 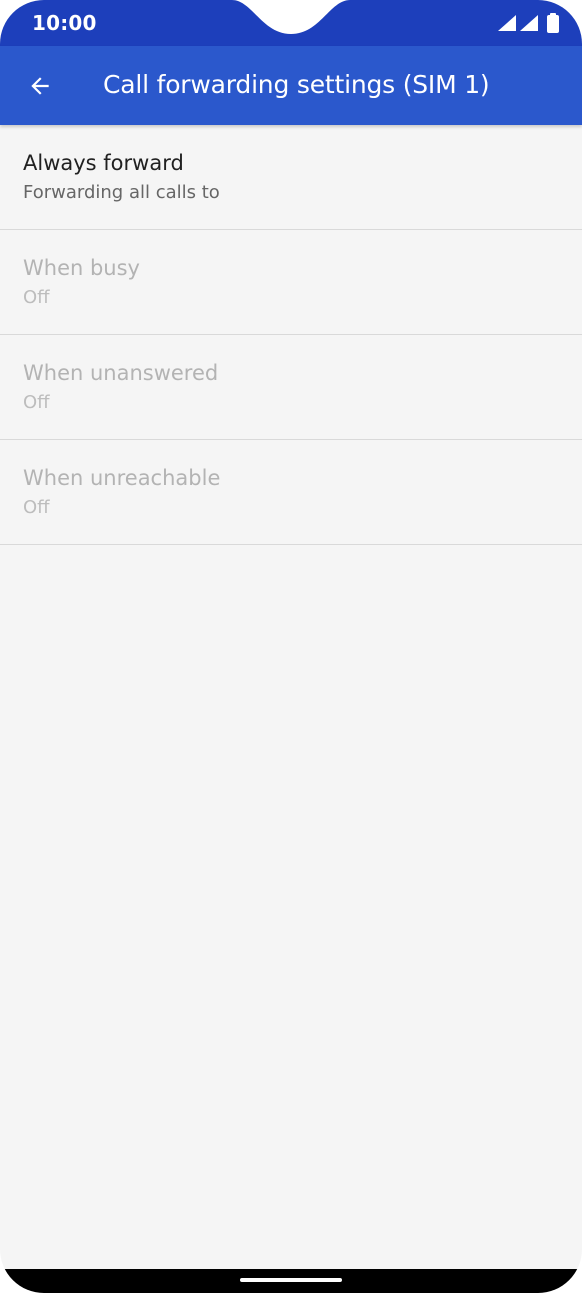 I want to click on home-indicator, so click(x=291, y=1280).